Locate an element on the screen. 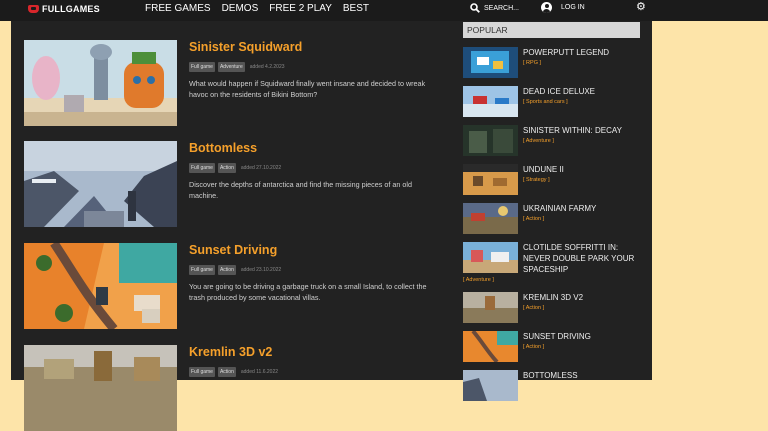 The height and width of the screenshot is (431, 768). popular-item-name: SUNSET DRIVING is located at coordinates (557, 336).